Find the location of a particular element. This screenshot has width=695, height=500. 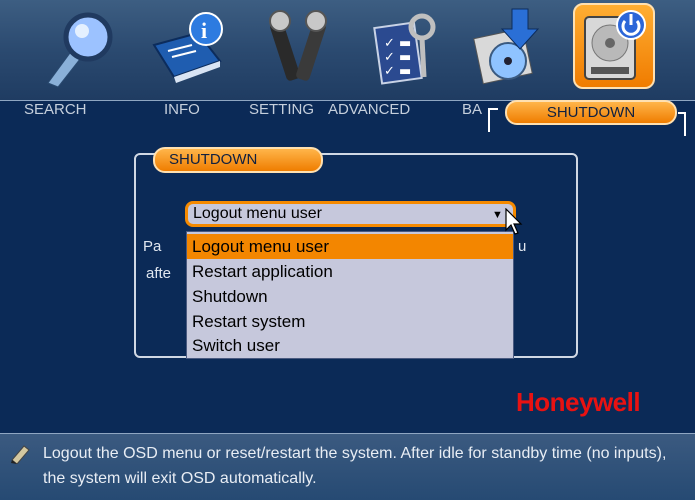

chevron-down-icon: ▼ is located at coordinates (497, 215).